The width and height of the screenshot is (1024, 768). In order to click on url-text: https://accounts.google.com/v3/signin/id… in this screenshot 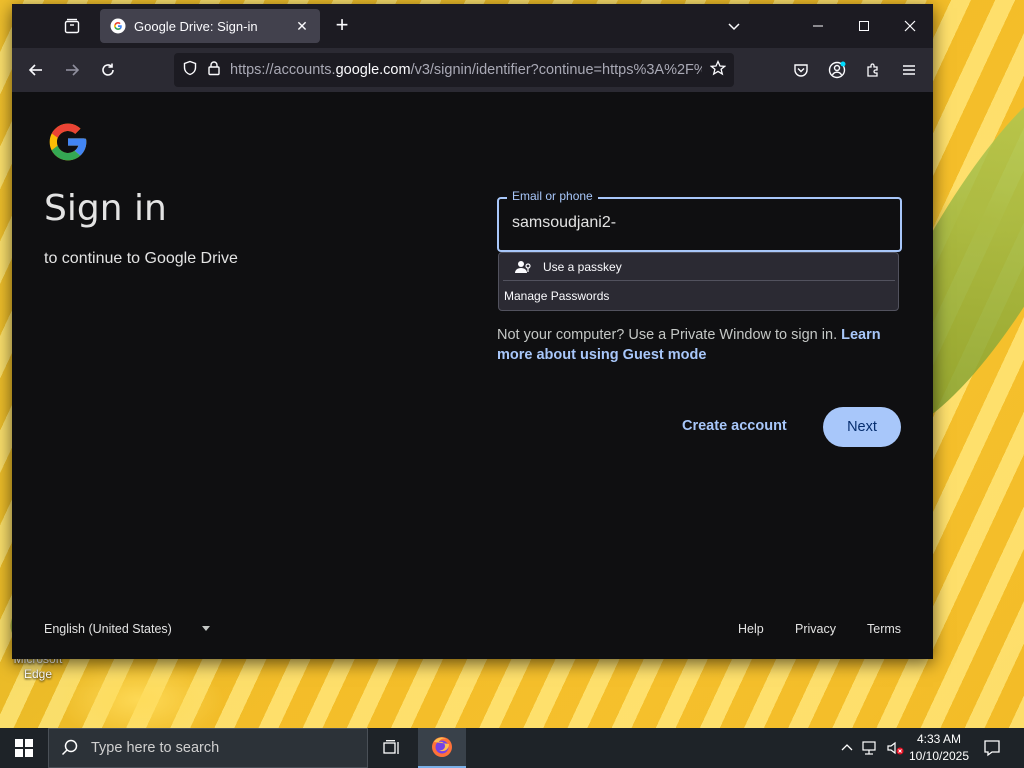, I will do `click(466, 70)`.